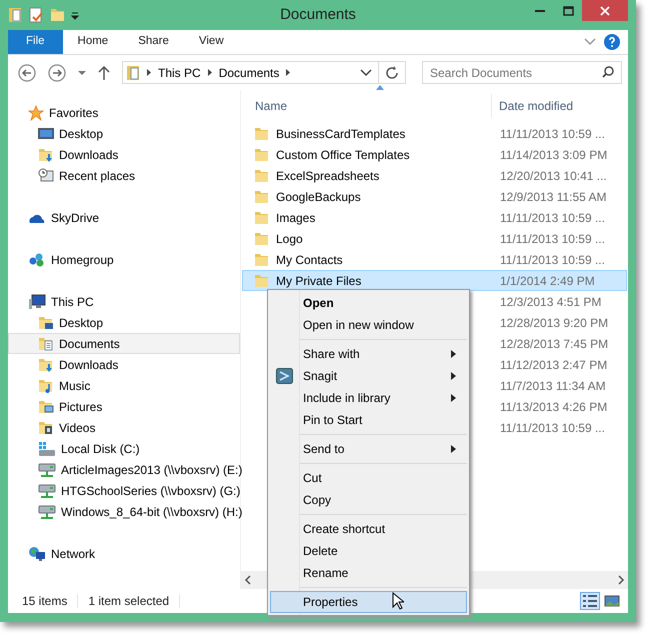 This screenshot has height=637, width=650. Describe the element at coordinates (319, 281) in the screenshot. I see `file-name: My Private Files` at that location.